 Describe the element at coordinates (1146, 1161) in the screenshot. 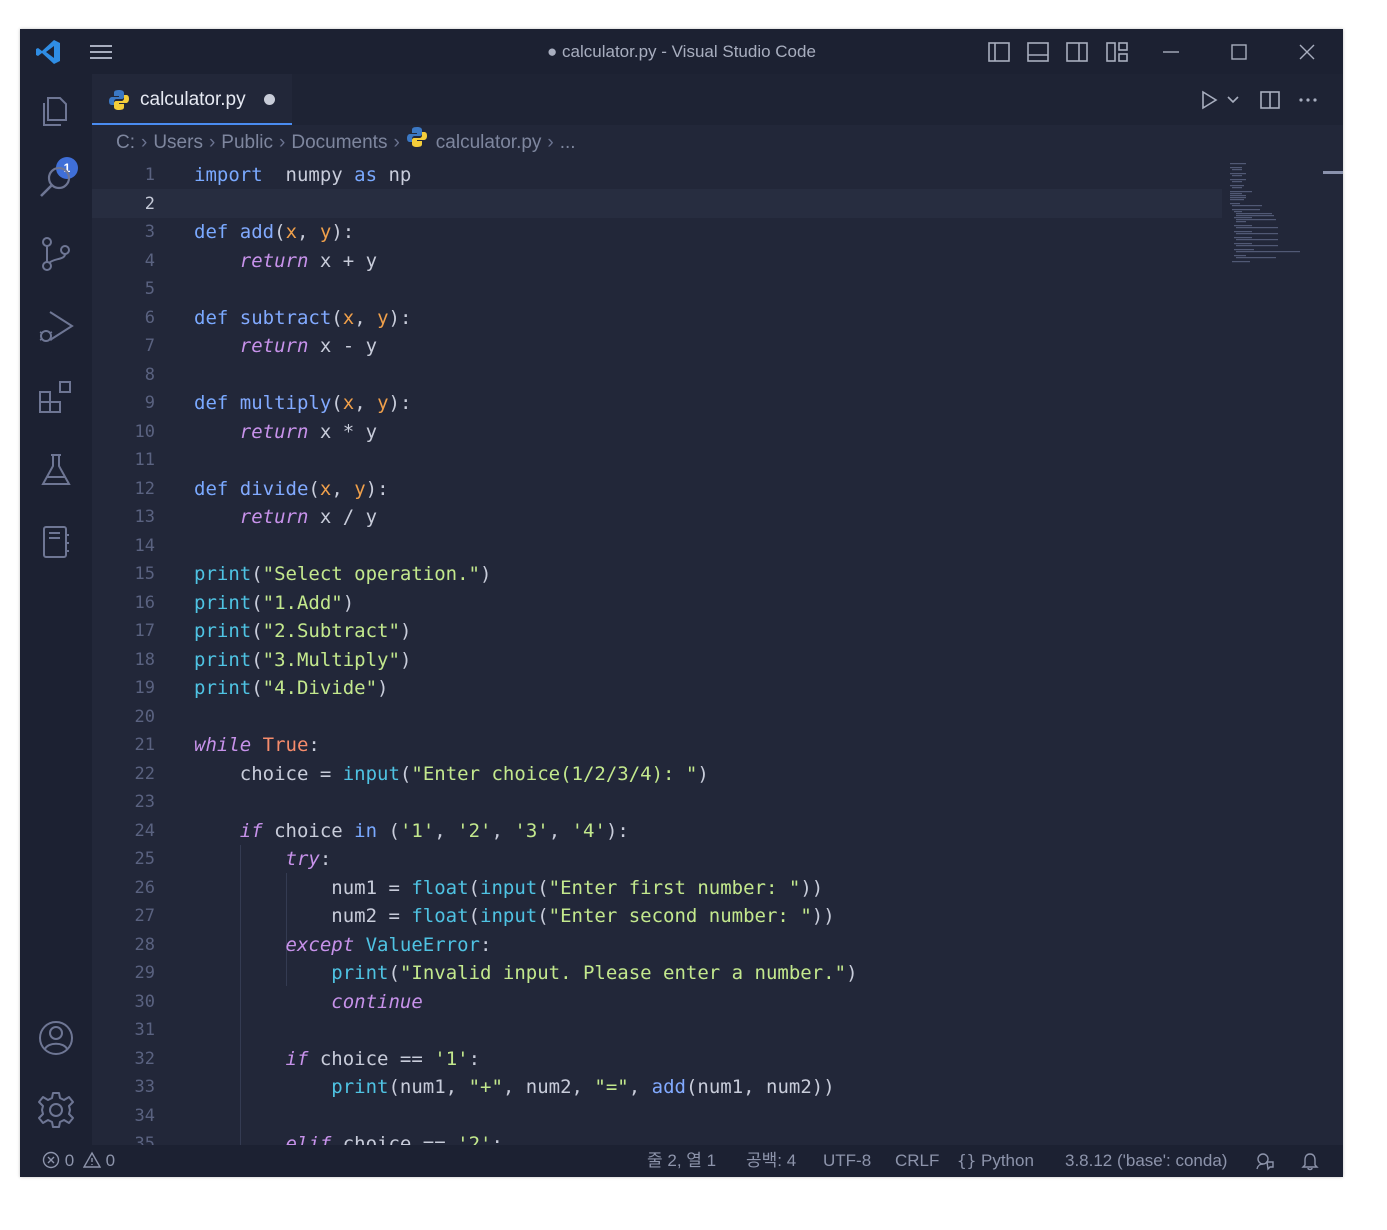

I see `python-interpreter: 3.8.12 ('base': conda)` at that location.